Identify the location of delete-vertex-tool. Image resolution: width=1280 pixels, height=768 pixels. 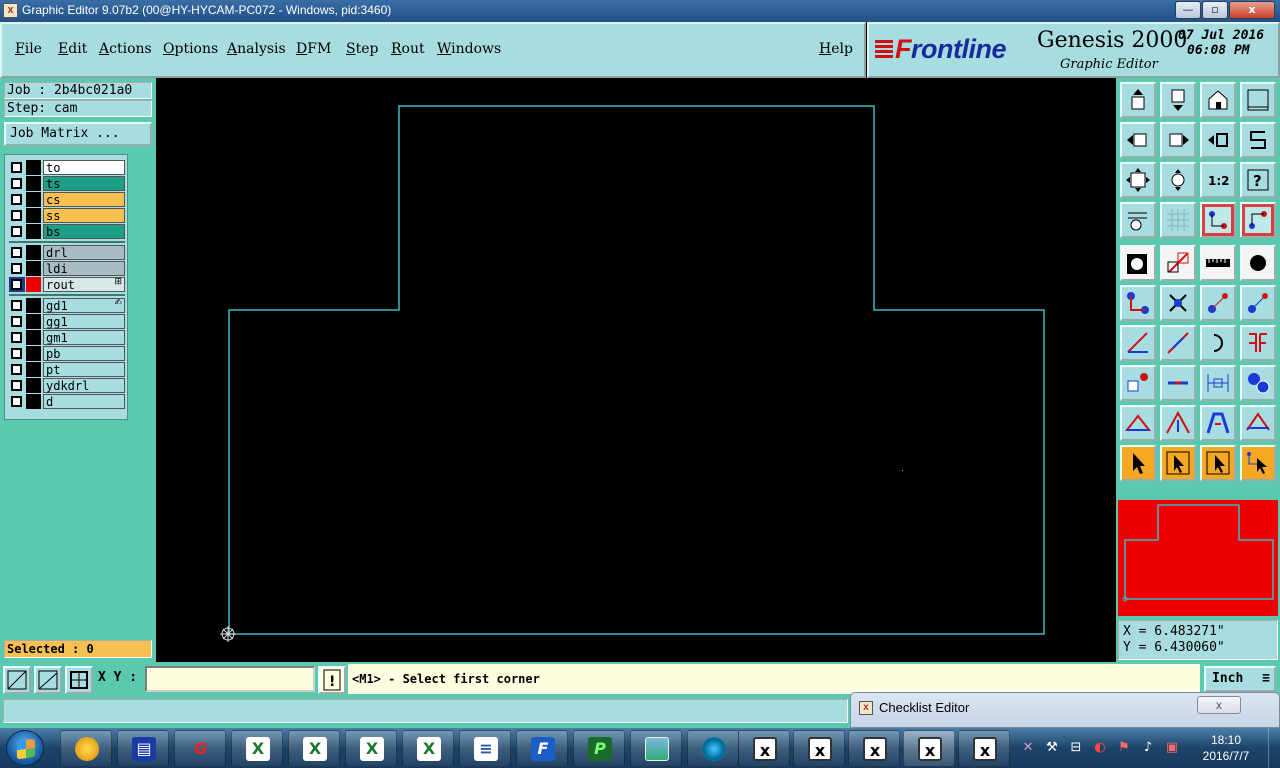
(1258, 423).